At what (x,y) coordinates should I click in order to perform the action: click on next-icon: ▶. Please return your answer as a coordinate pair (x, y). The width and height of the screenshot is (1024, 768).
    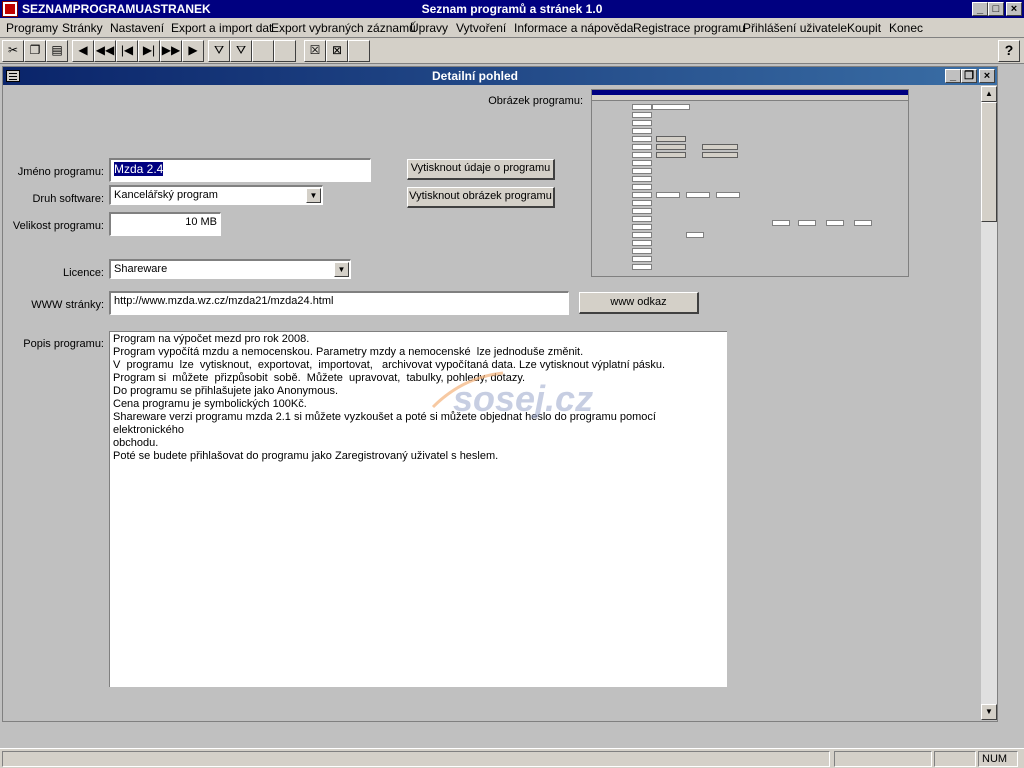
    Looking at the image, I should click on (193, 51).